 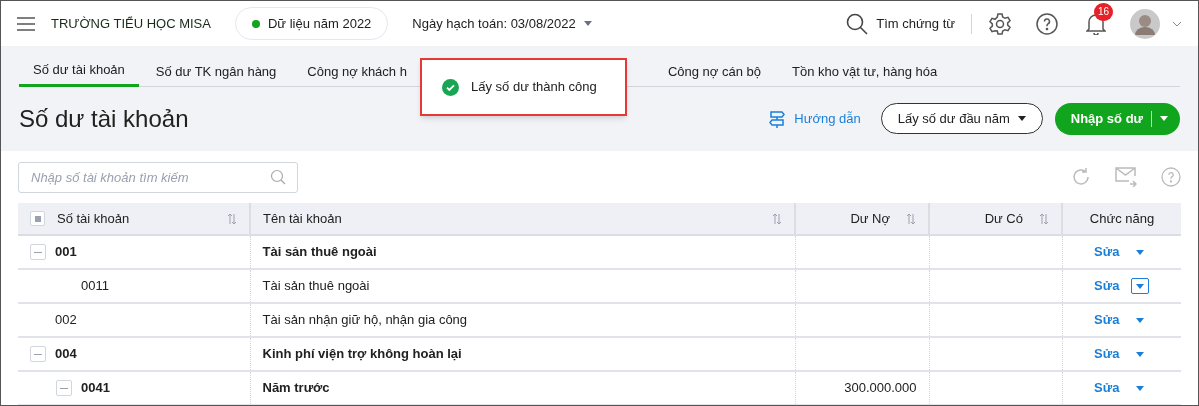 What do you see at coordinates (1047, 23) in the screenshot?
I see `help-icon` at bounding box center [1047, 23].